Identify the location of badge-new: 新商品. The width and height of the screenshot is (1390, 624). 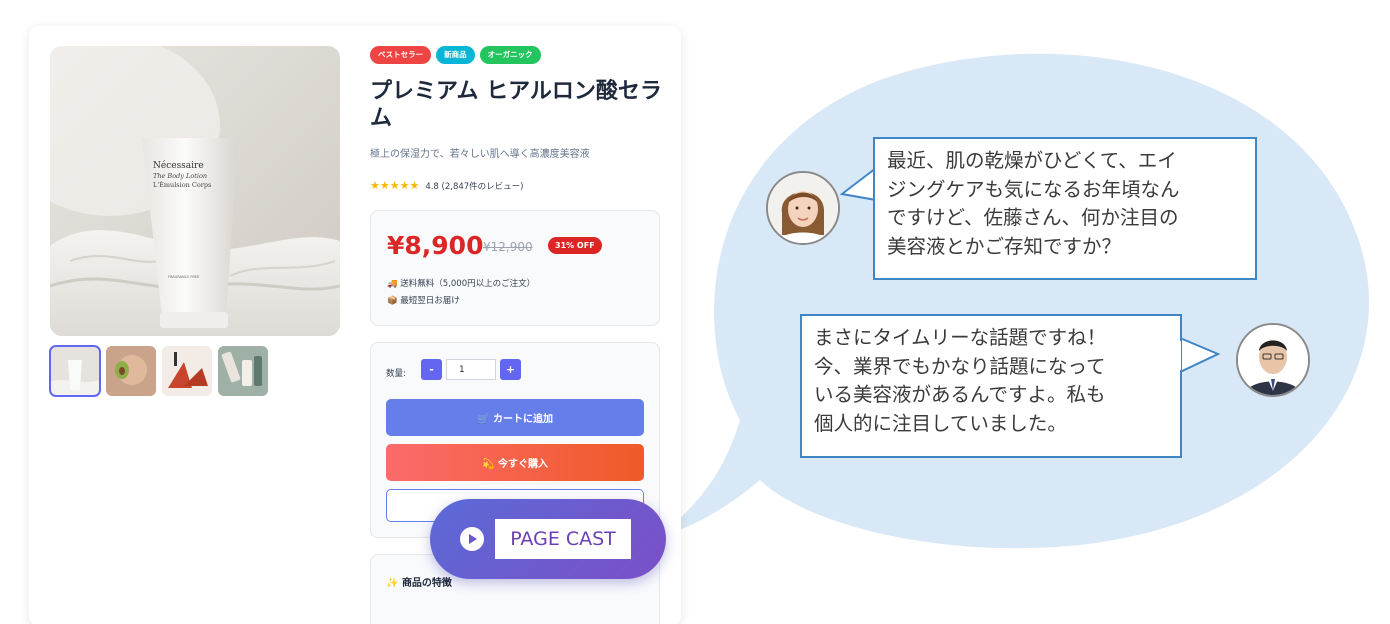
(455, 55).